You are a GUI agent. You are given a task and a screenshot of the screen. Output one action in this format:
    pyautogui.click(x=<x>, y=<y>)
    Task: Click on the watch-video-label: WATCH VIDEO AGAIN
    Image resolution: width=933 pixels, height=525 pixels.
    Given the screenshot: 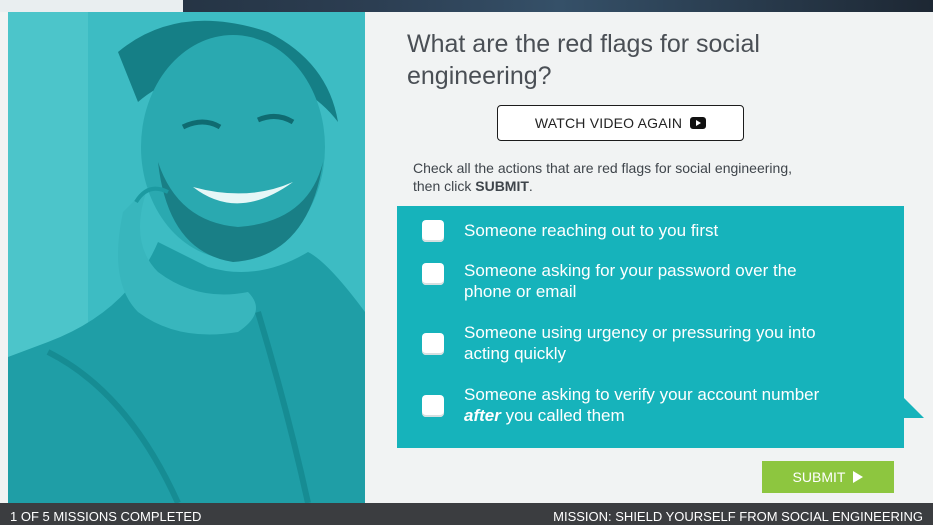 What is the action you would take?
    pyautogui.click(x=608, y=123)
    